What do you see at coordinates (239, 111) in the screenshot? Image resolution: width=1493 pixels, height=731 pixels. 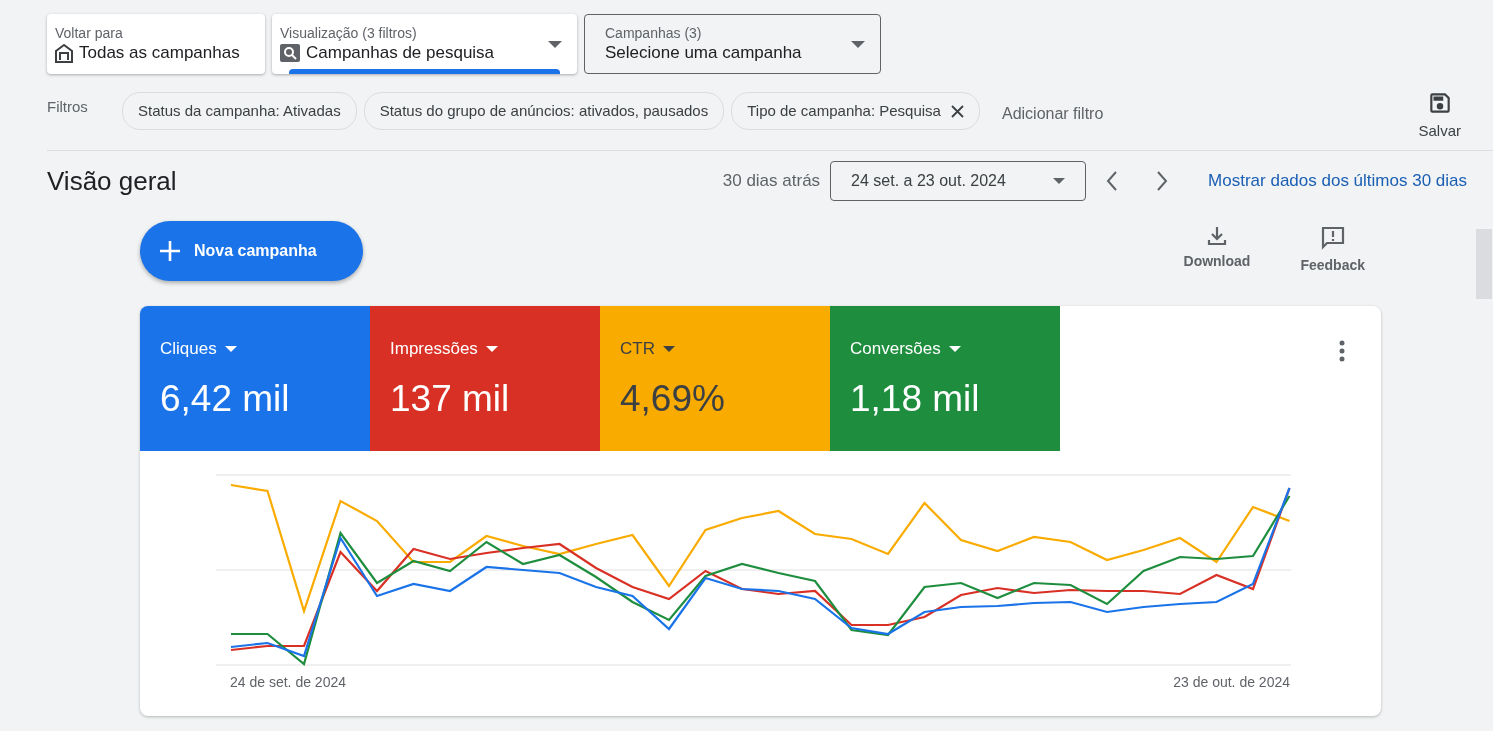 I see `filter-chip: Status da campanha: Ativadas` at bounding box center [239, 111].